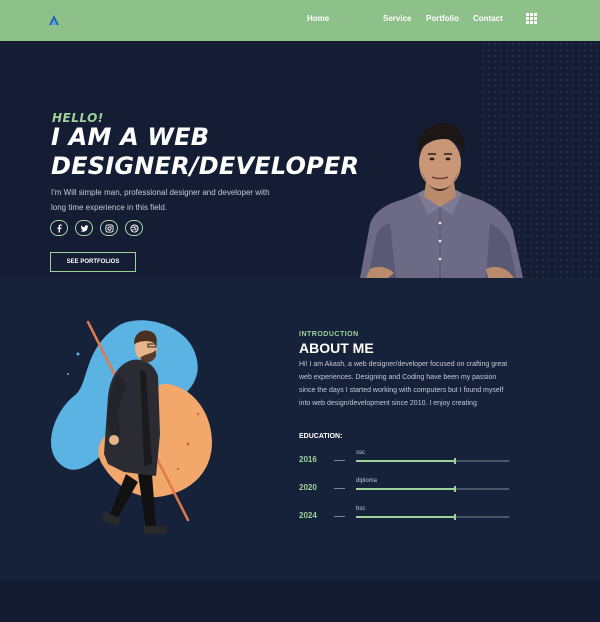 The width and height of the screenshot is (600, 622). I want to click on nav-link-service: Service, so click(397, 18).